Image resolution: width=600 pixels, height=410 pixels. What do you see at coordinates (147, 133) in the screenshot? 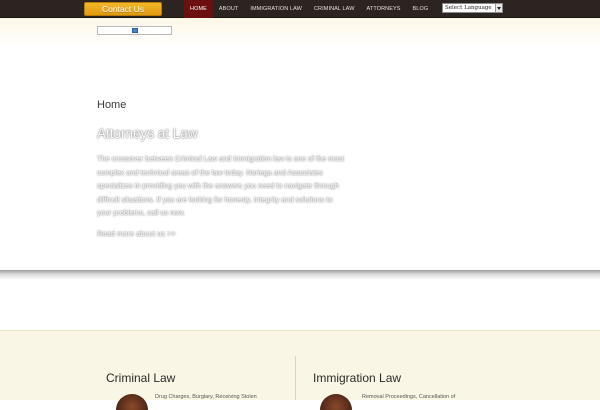
I see `hero-title: Attorneys at Law` at bounding box center [147, 133].